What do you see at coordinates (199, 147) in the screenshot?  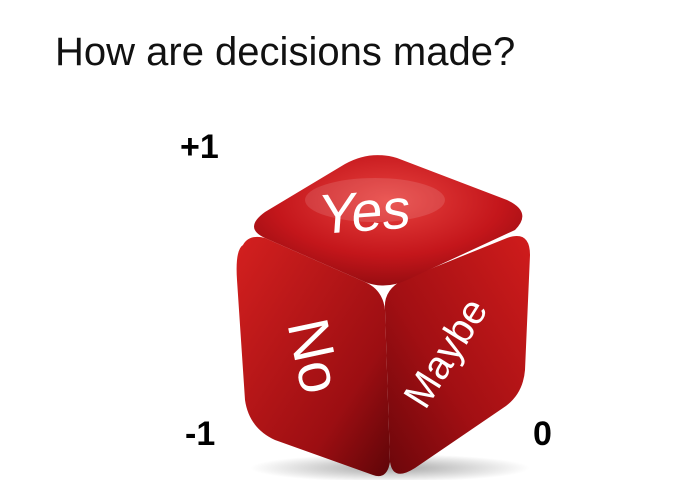 I see `label-plus-one: +1` at bounding box center [199, 147].